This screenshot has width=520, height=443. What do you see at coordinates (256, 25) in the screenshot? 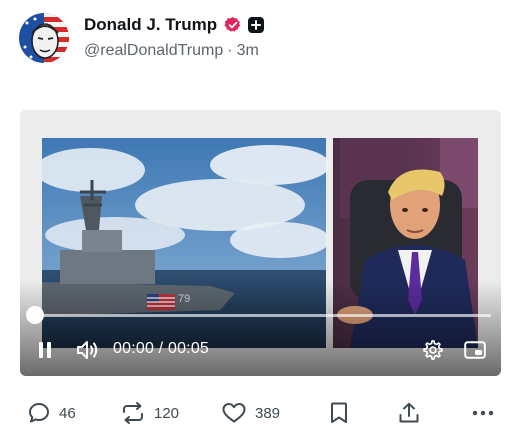
I see `plus-icon` at bounding box center [256, 25].